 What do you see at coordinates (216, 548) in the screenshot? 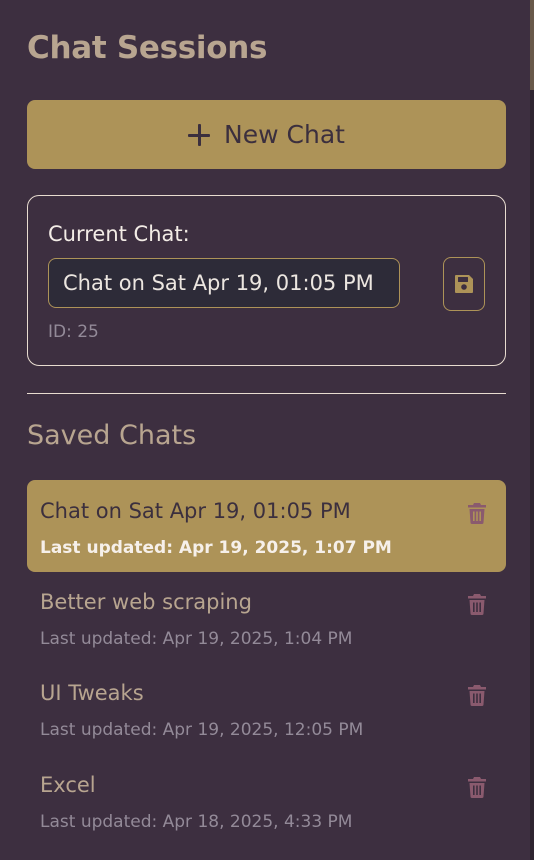
I see `chat-item-updated: Last updated: Apr 19, 2025, 1:07 PM` at bounding box center [216, 548].